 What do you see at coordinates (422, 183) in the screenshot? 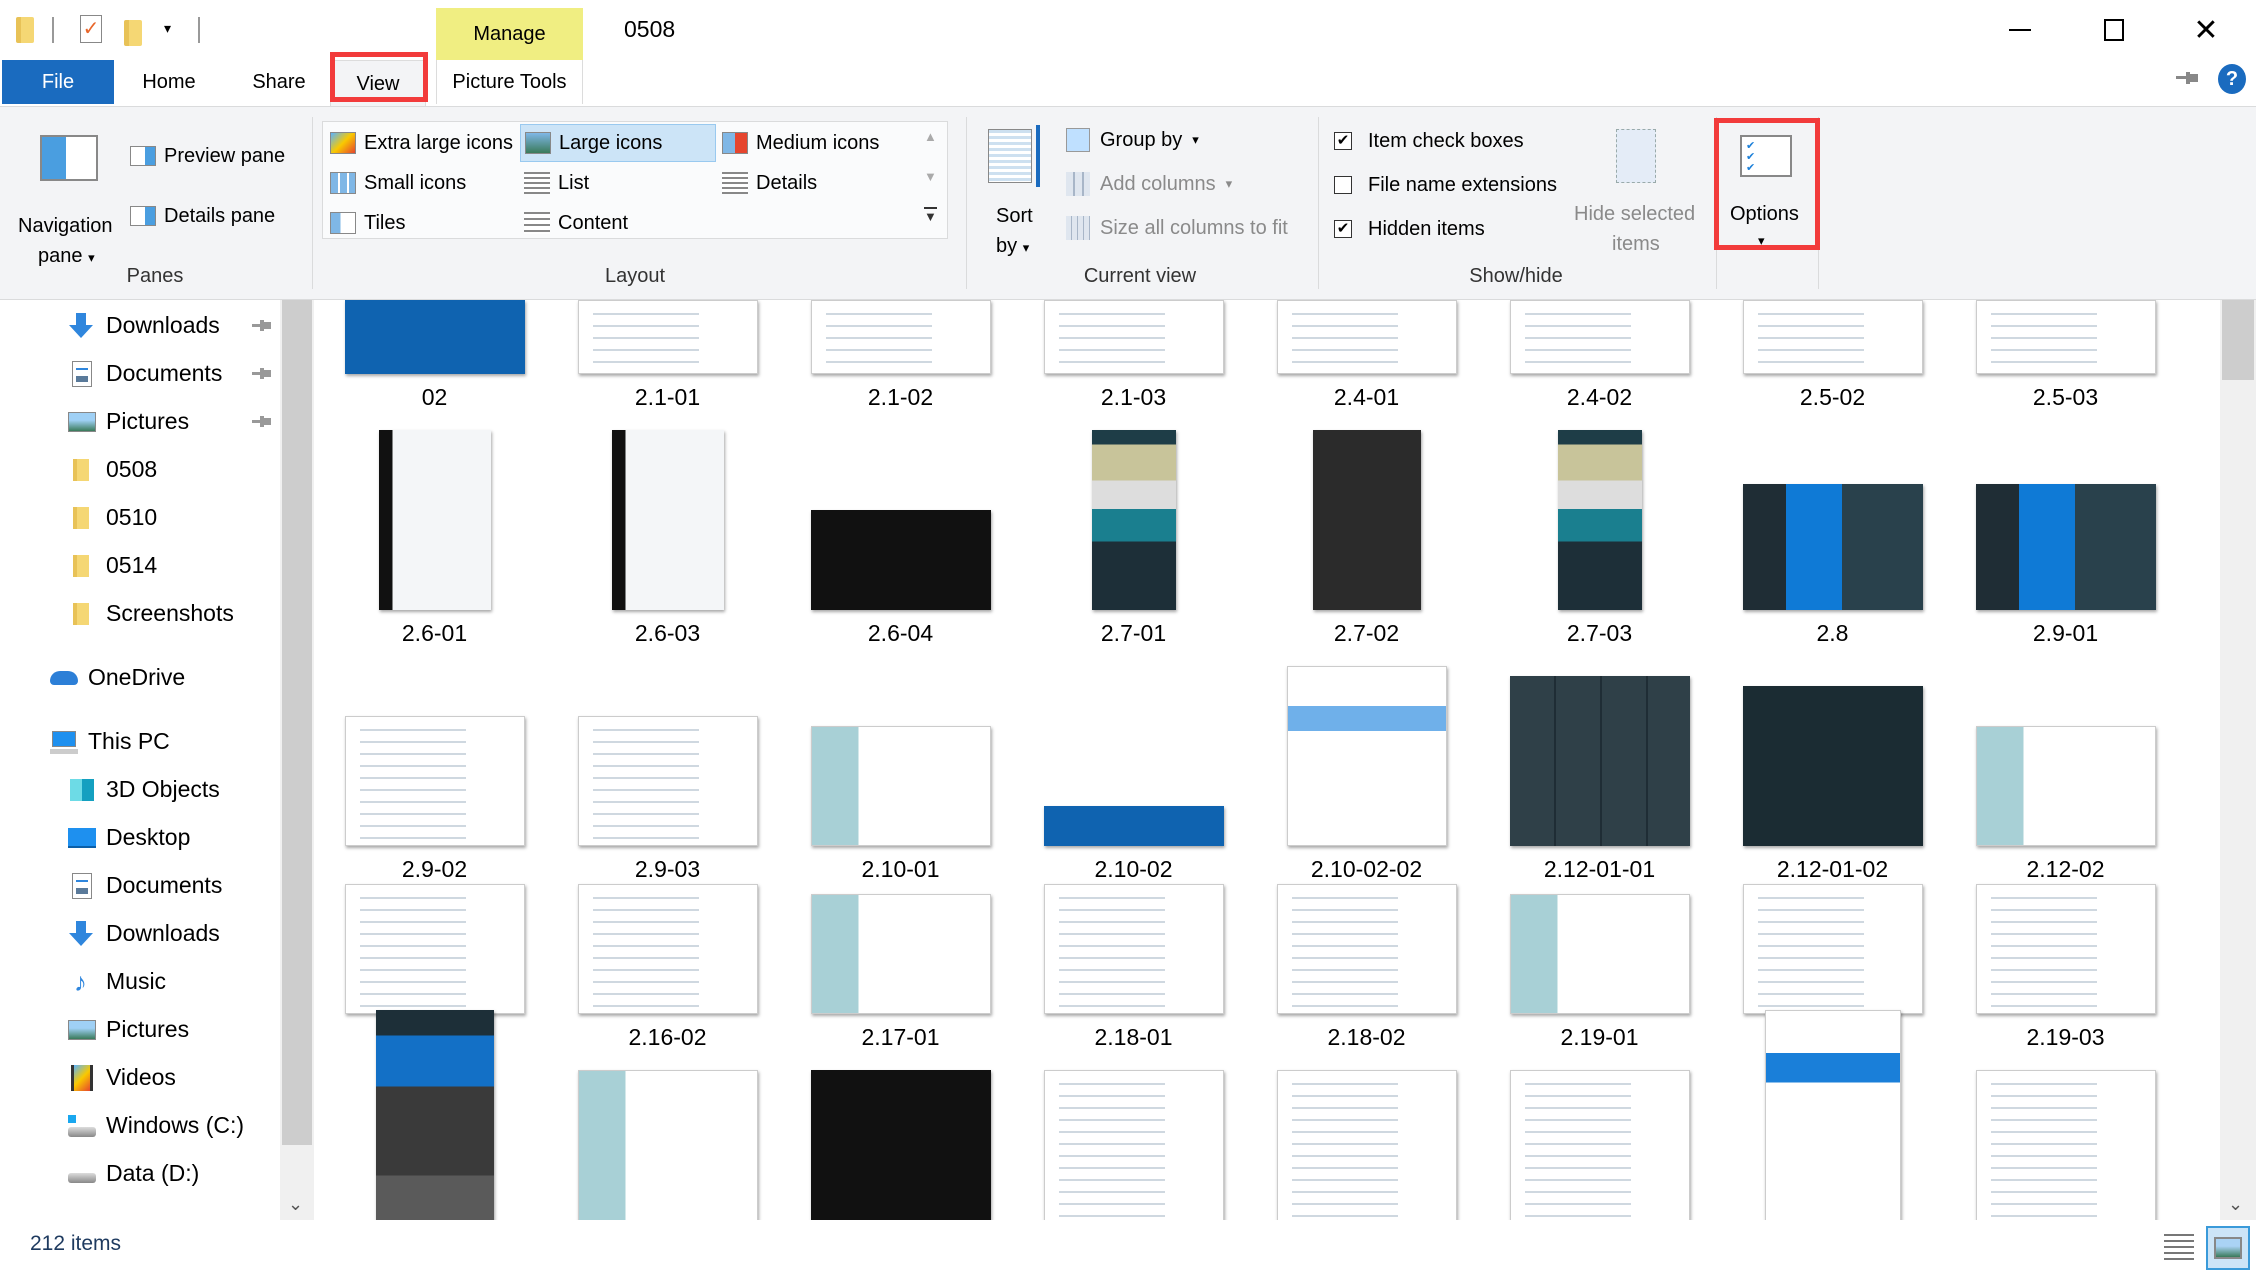
I see `layout-small-icons: Small icons` at bounding box center [422, 183].